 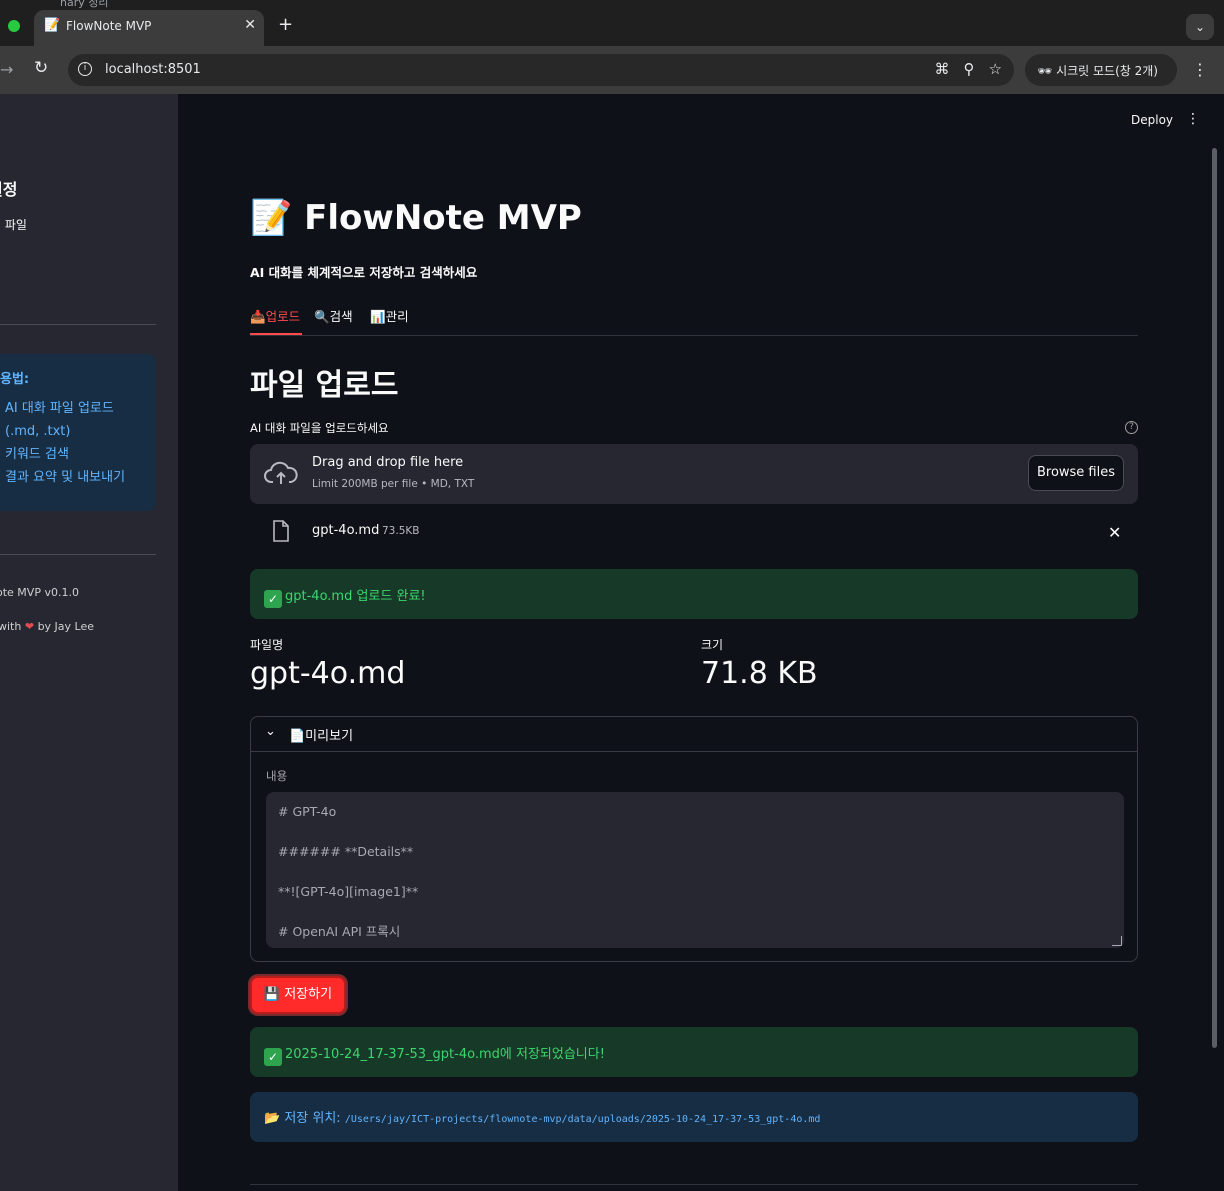 What do you see at coordinates (694, 1184) in the screenshot?
I see `divider` at bounding box center [694, 1184].